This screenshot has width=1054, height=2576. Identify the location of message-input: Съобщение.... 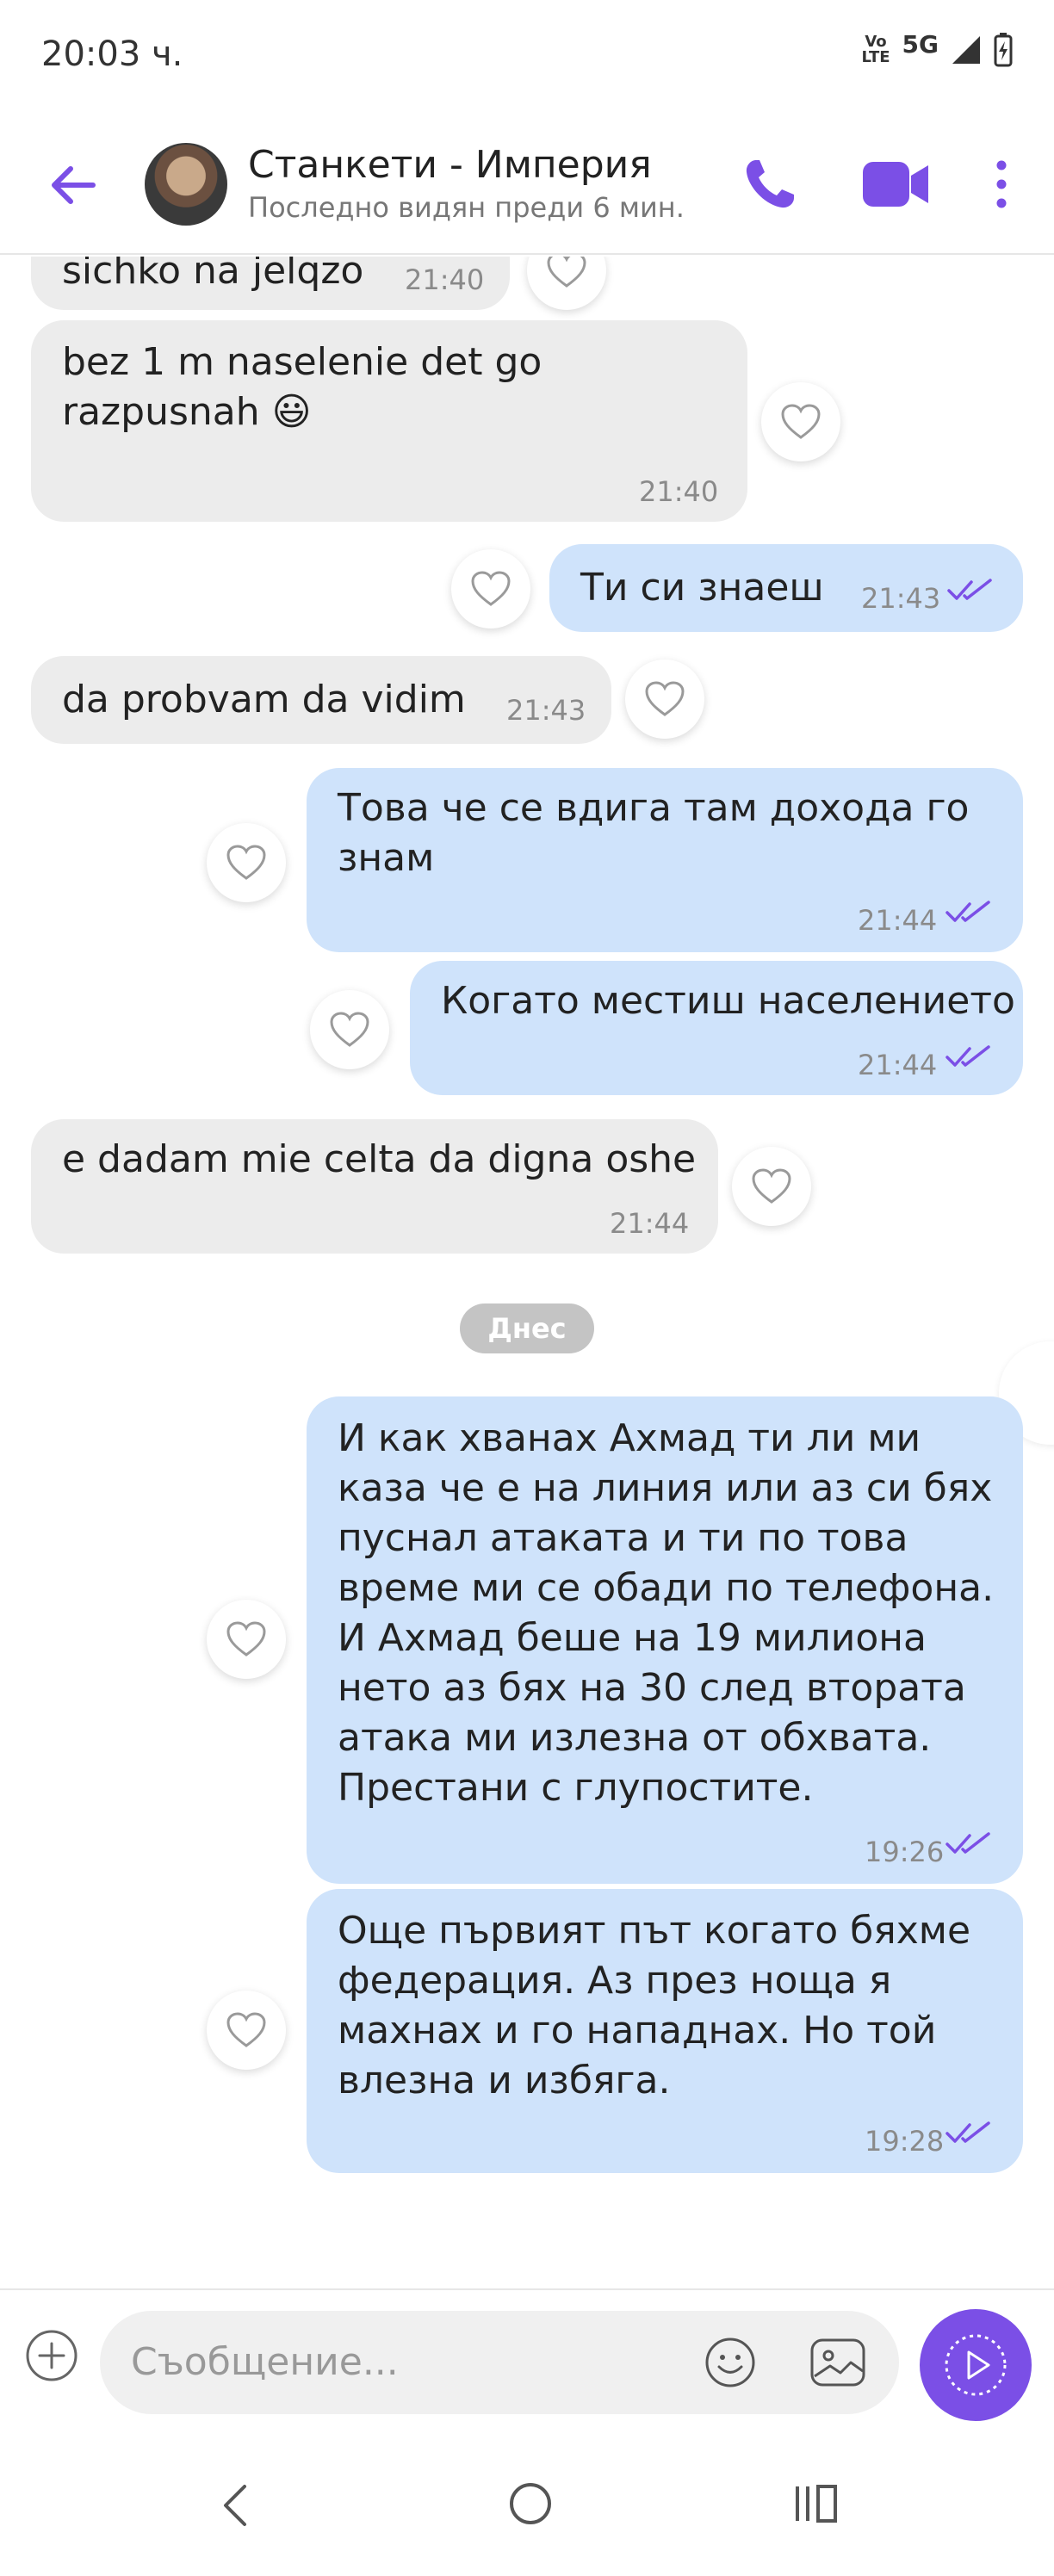
(500, 2362).